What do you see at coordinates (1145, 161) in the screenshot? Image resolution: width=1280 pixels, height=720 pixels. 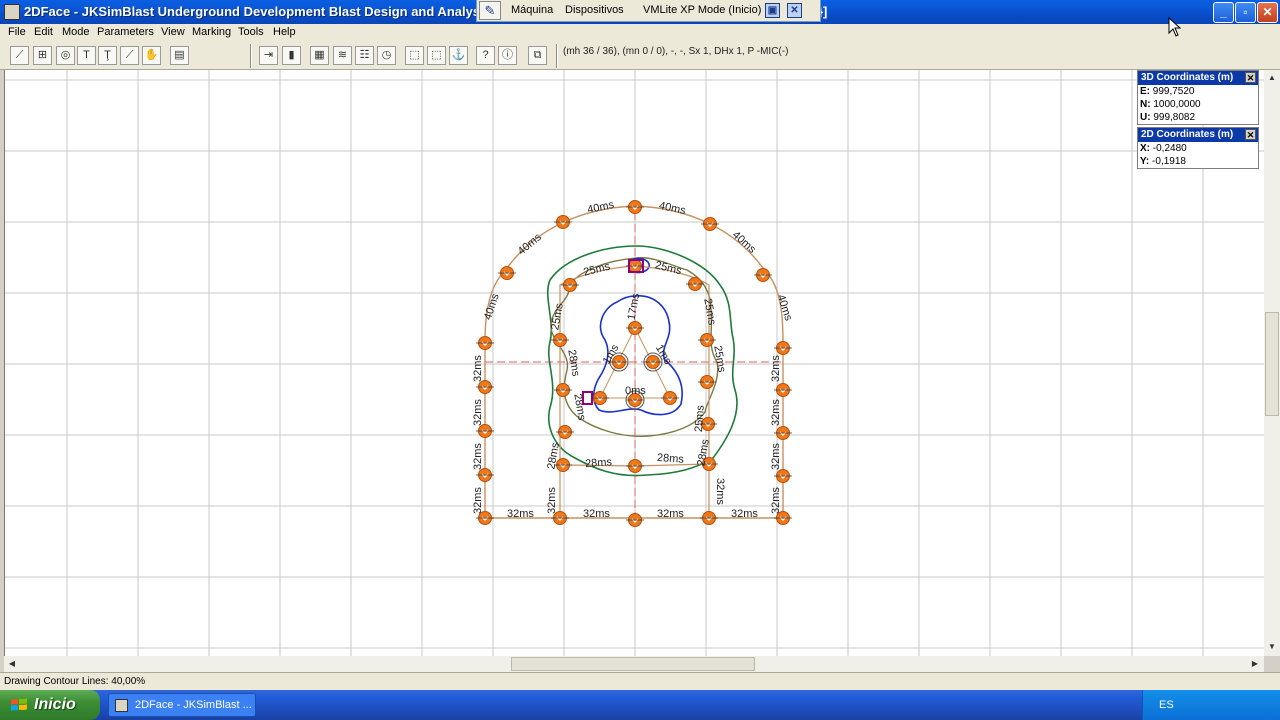 I see `coord-y-label: Y:` at bounding box center [1145, 161].